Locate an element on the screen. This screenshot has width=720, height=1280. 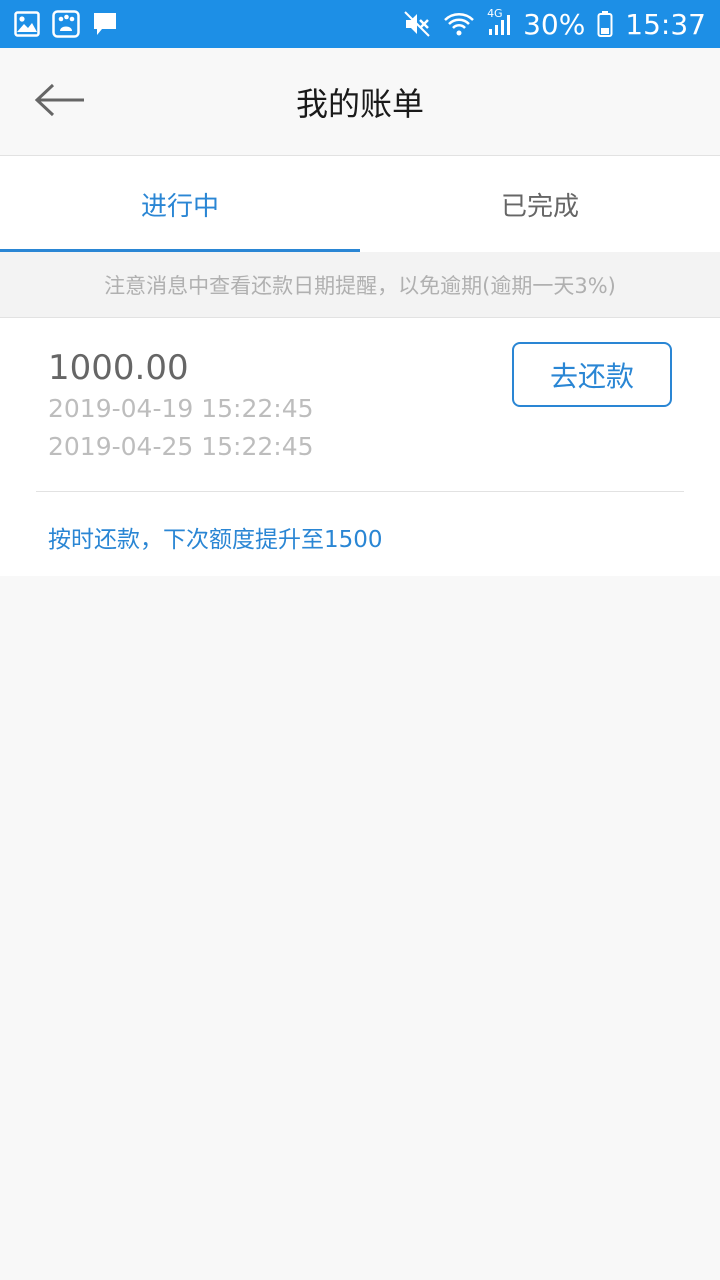
gallery-icon is located at coordinates (27, 24).